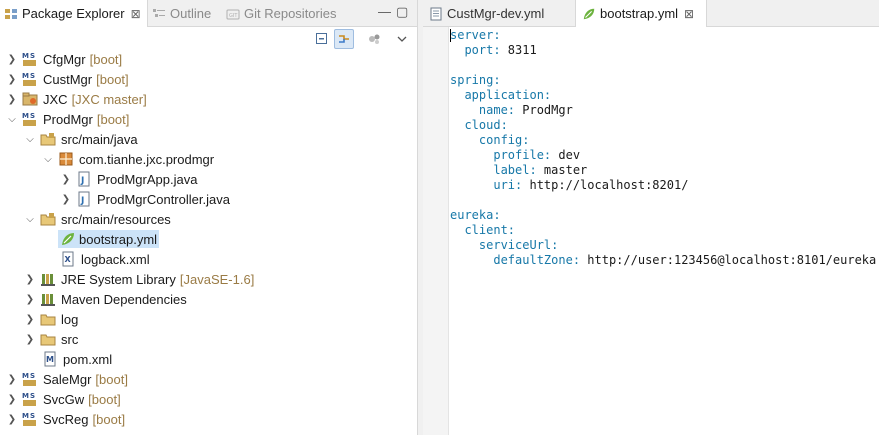 The height and width of the screenshot is (435, 879). I want to click on chevron-down-icon, so click(402, 39).